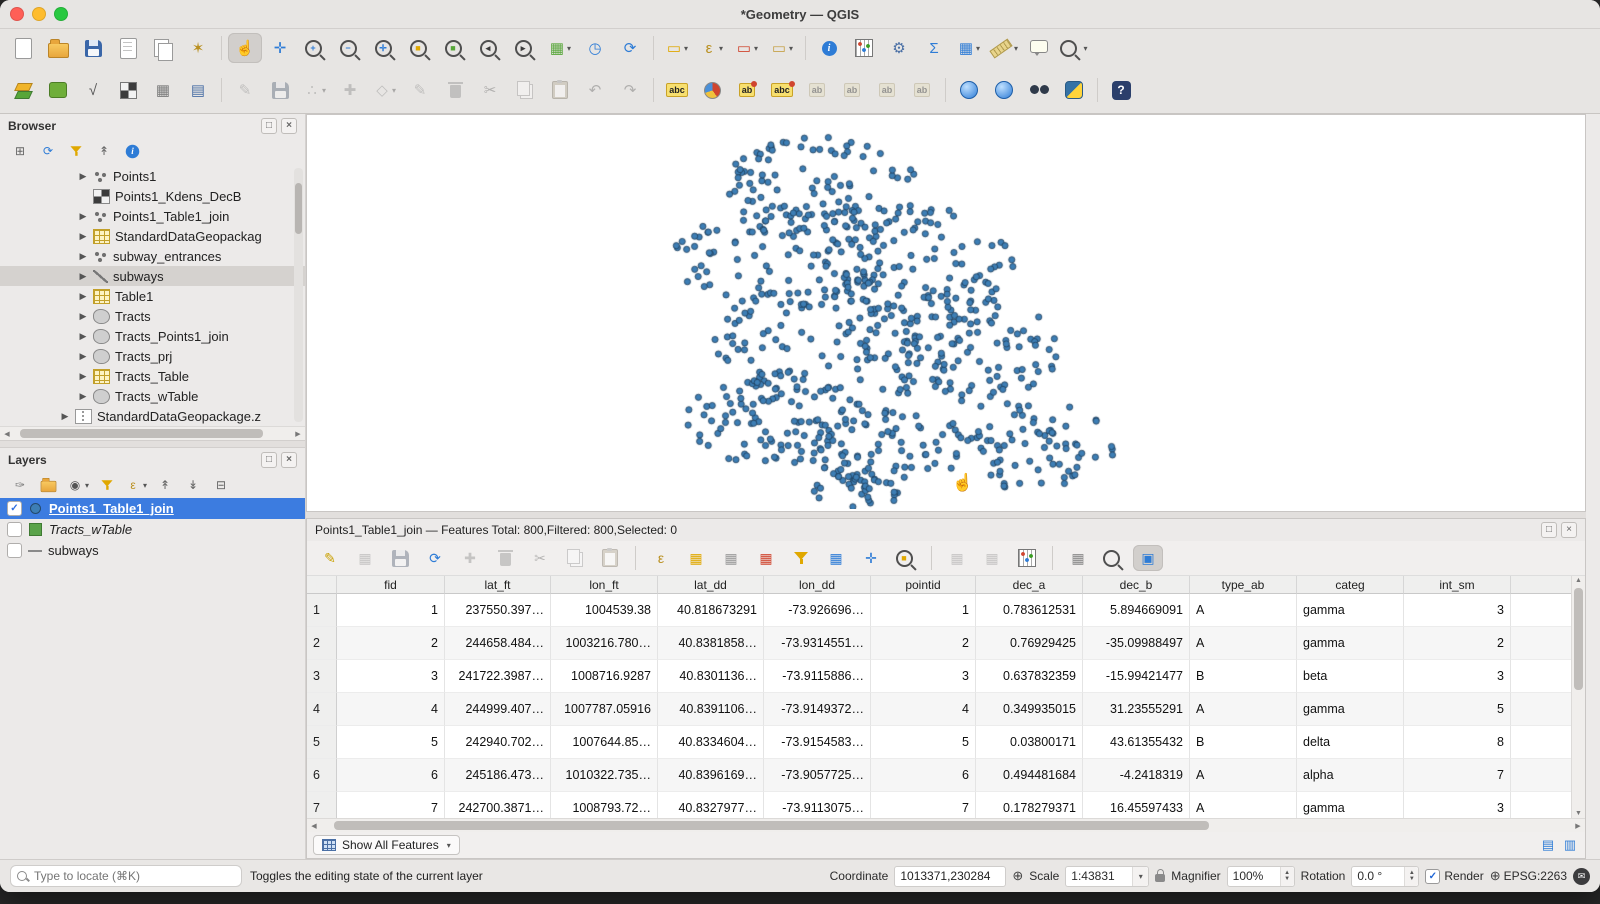 The image size is (1600, 904). I want to click on web-service-icon, so click(1004, 90).